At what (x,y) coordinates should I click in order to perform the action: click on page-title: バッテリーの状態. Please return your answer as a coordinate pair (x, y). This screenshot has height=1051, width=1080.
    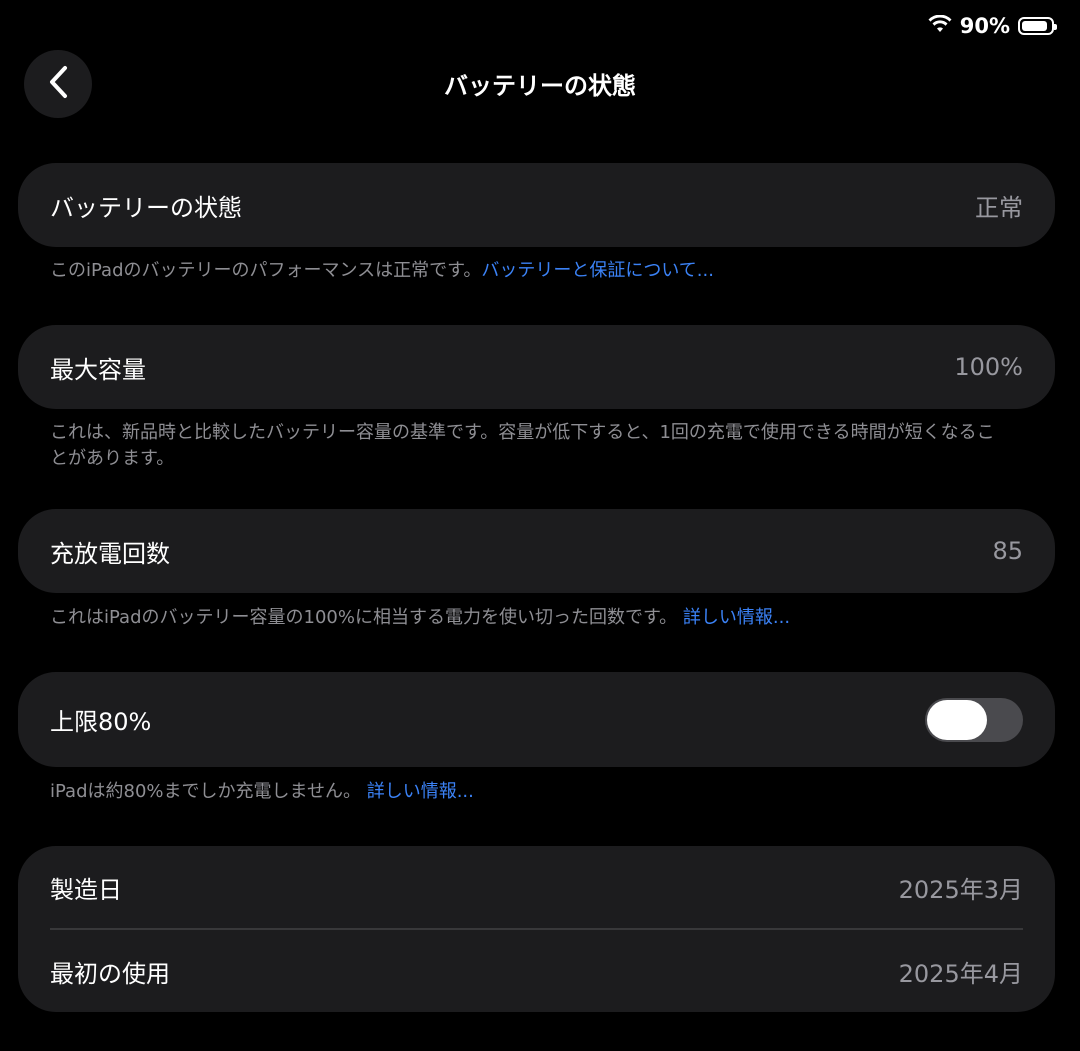
    Looking at the image, I should click on (540, 86).